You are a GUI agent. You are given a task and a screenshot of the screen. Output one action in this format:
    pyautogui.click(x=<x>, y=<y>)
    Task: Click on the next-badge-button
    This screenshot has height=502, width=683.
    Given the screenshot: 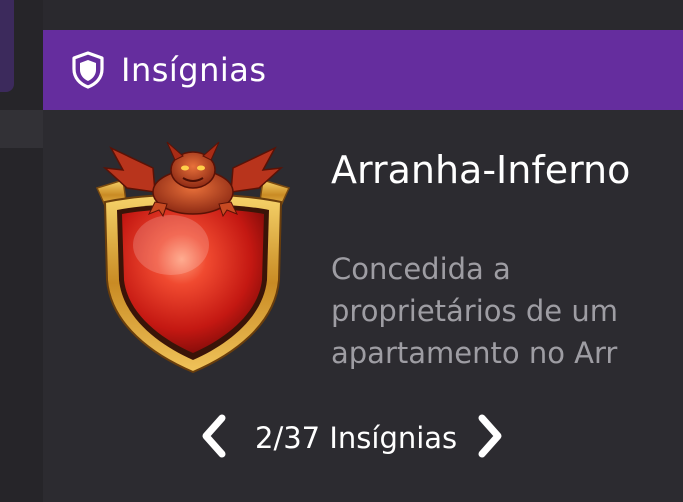 What is the action you would take?
    pyautogui.click(x=491, y=438)
    